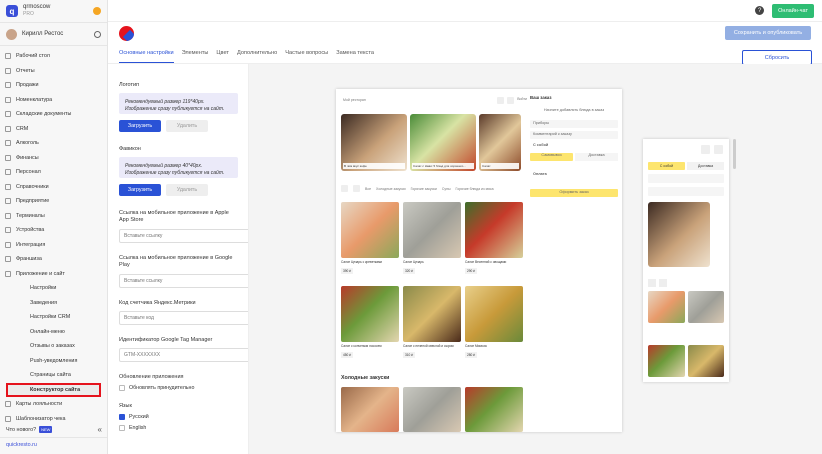 This screenshot has height=454, width=822. What do you see at coordinates (97, 11) in the screenshot?
I see `pin-icon` at bounding box center [97, 11].